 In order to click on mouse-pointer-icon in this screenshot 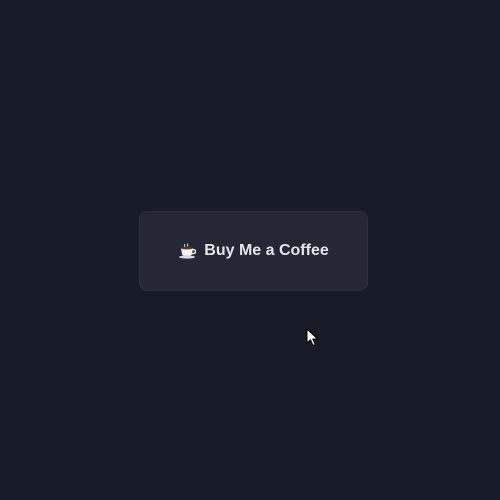, I will do `click(312, 337)`.